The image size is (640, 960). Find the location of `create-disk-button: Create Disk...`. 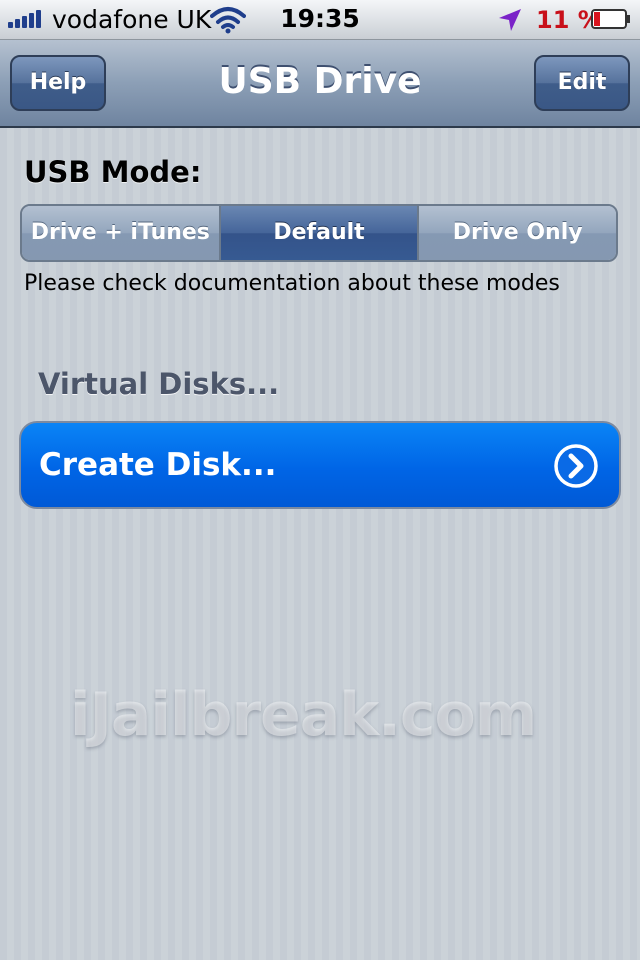

create-disk-button: Create Disk... is located at coordinates (320, 465).